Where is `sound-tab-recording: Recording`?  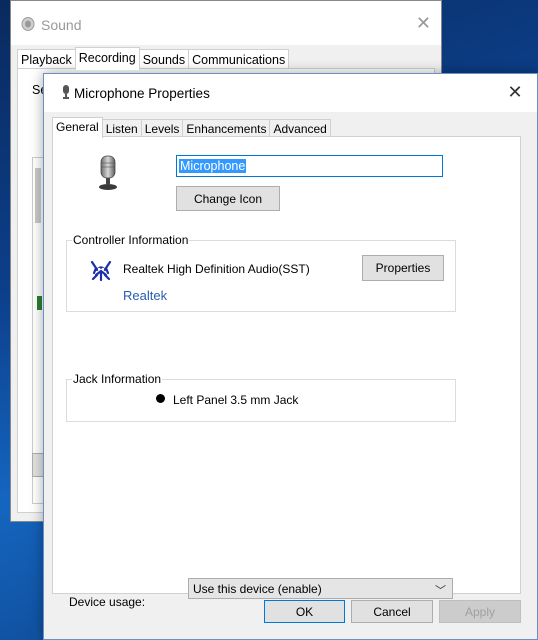
sound-tab-recording: Recording is located at coordinates (107, 58).